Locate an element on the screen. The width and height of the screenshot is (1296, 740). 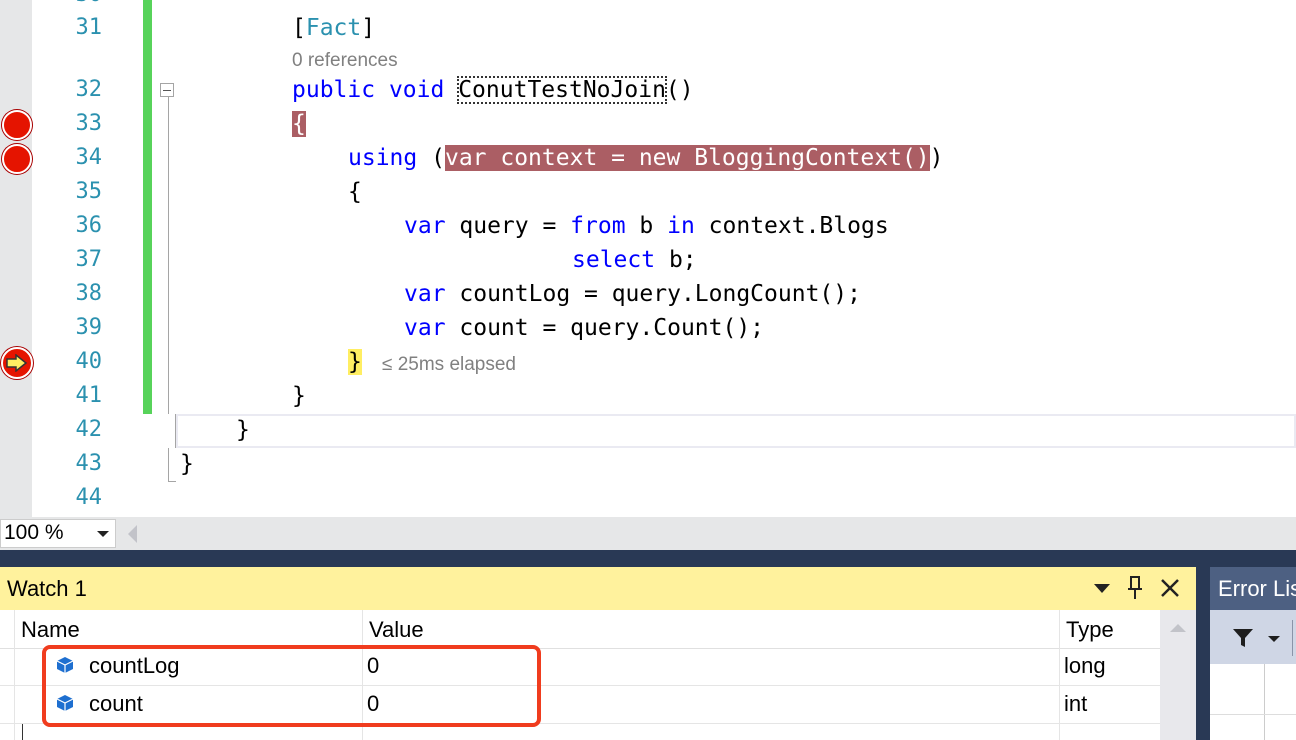
line-number: 33 is located at coordinates (89, 123).